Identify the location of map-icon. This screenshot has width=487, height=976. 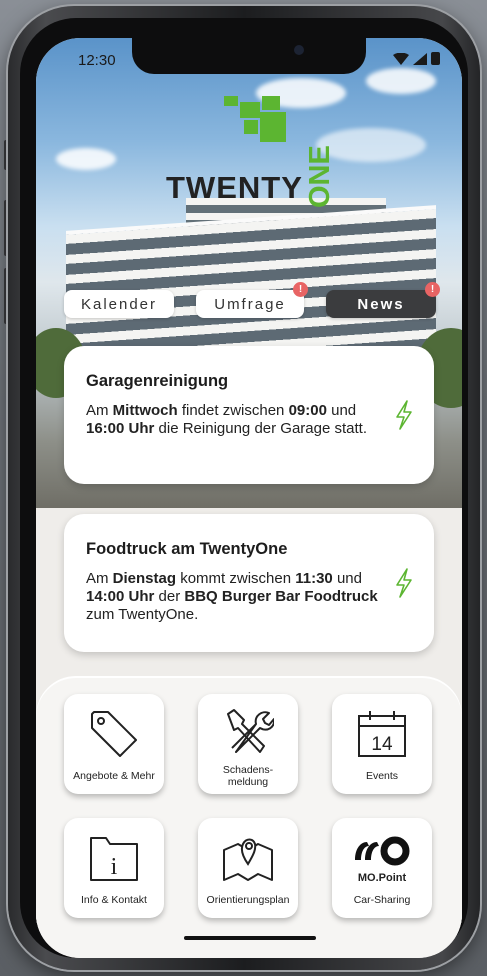
(248, 857).